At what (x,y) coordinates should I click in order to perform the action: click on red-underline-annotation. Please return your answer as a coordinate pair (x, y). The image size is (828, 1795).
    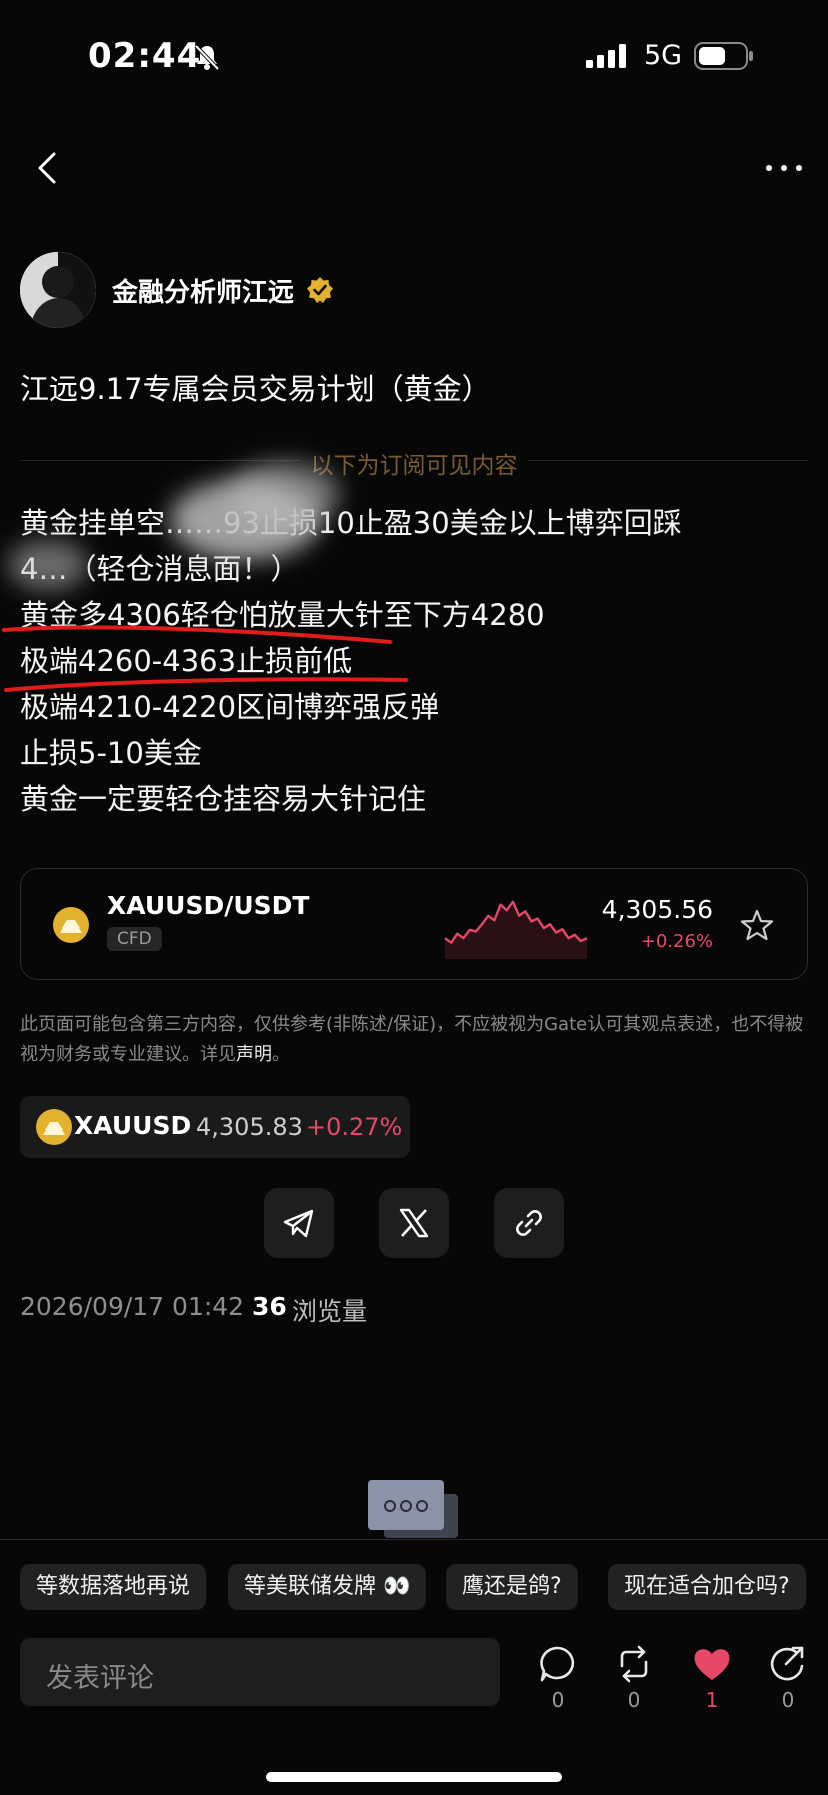
    Looking at the image, I should click on (205, 658).